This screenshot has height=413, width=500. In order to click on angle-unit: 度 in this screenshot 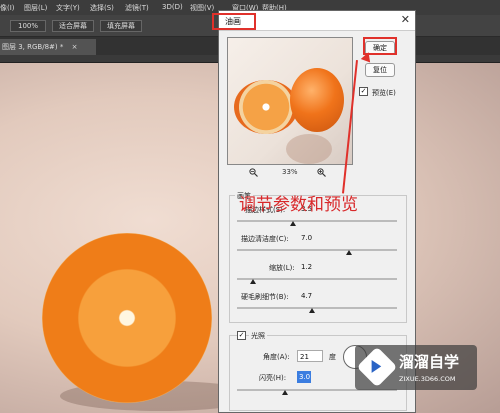, I will do `click(332, 357)`.